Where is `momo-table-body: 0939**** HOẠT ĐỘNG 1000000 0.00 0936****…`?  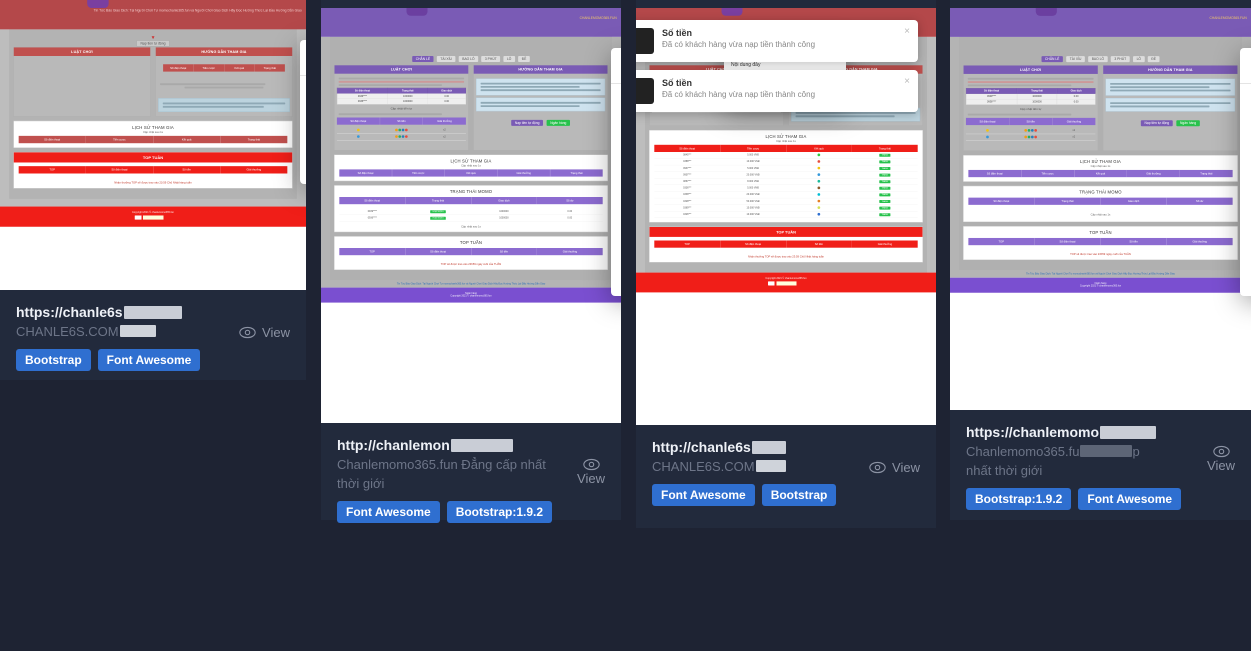 momo-table-body: 0939**** HOẠT ĐỘNG 1000000 0.00 0936****… is located at coordinates (471, 215).